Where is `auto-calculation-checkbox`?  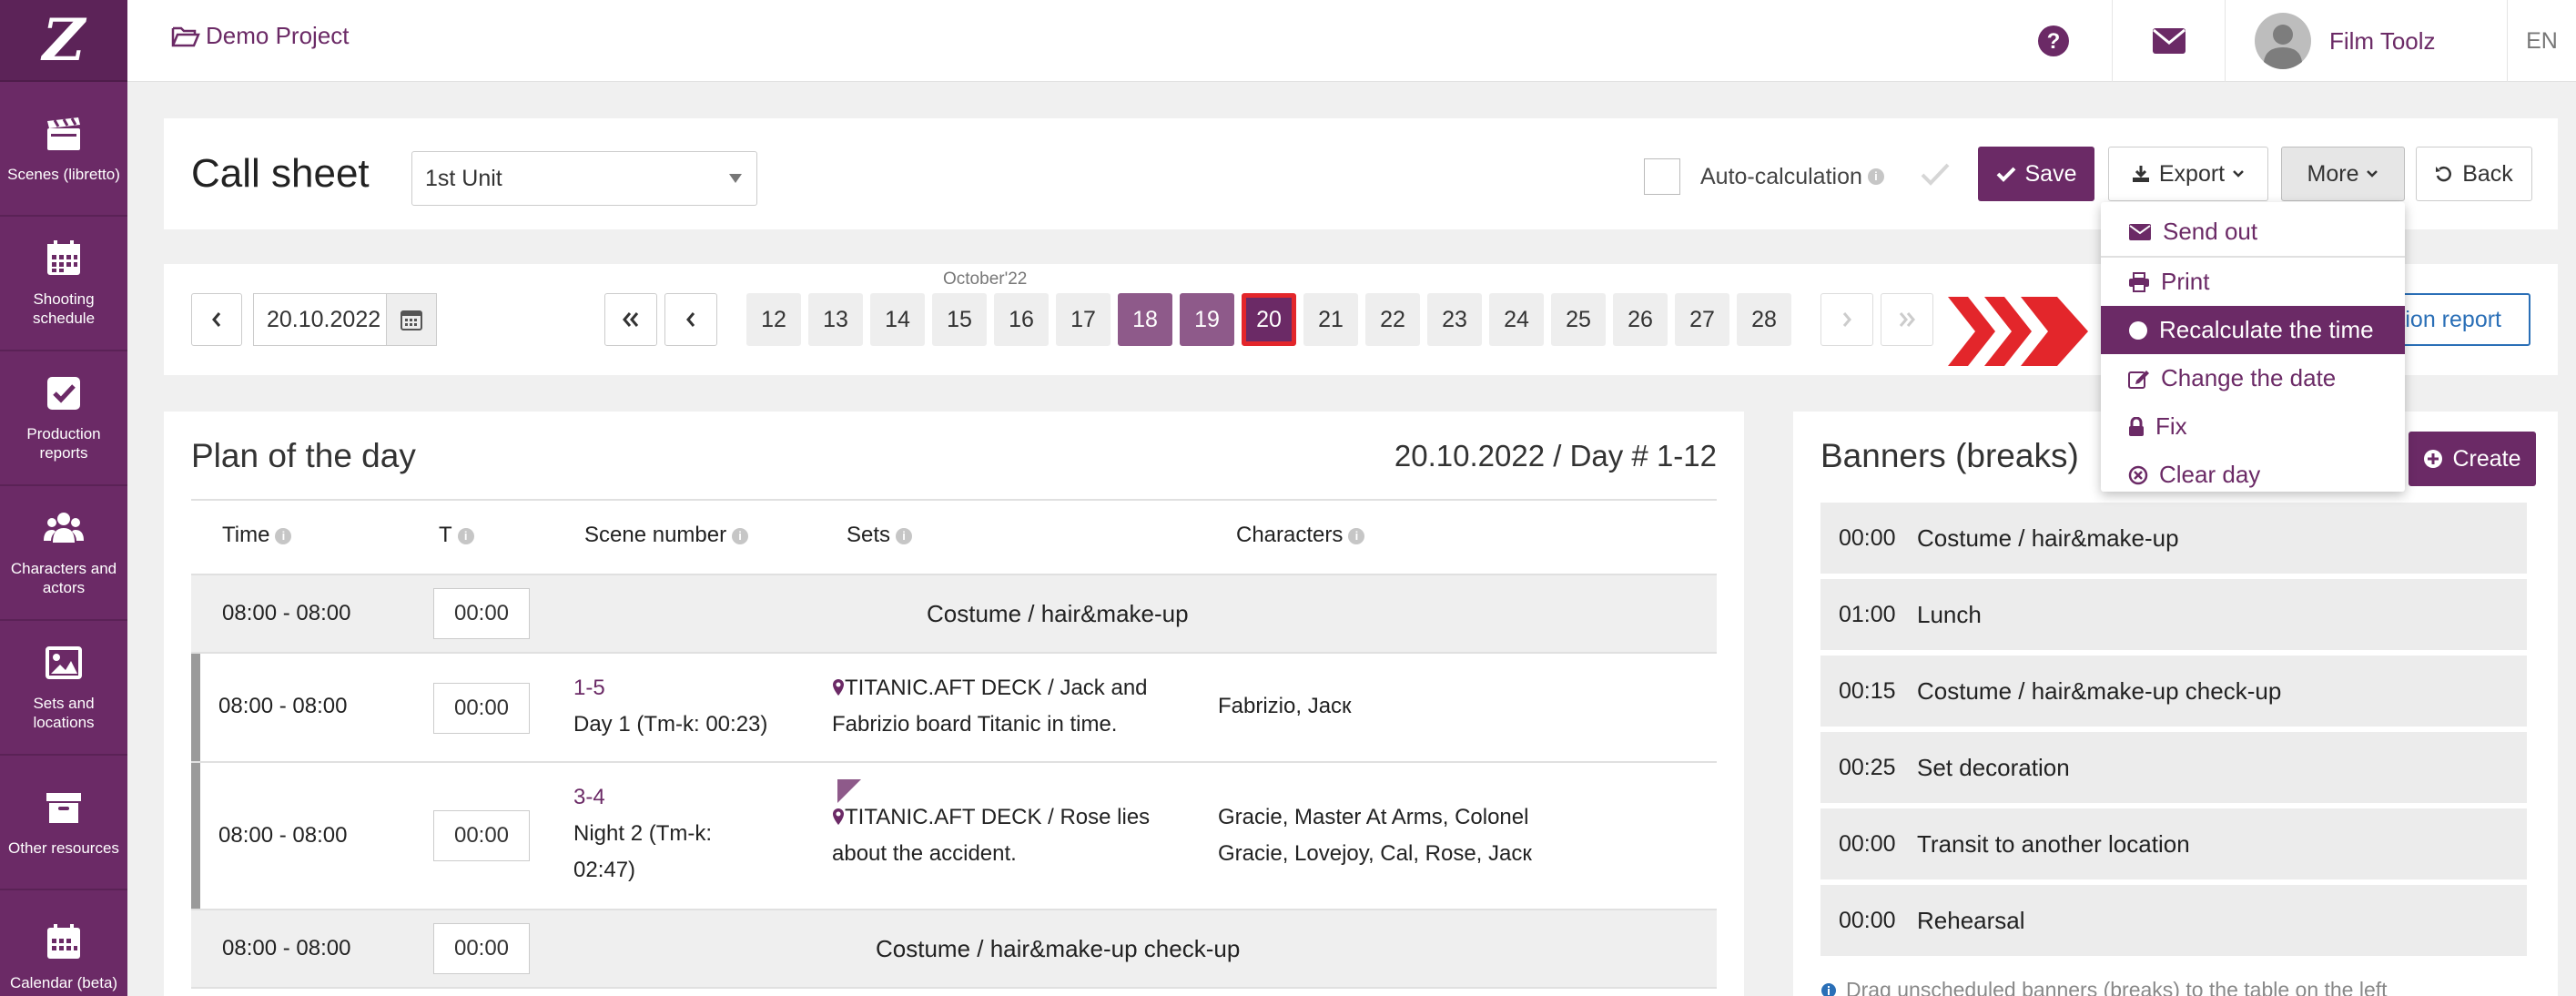
auto-calculation-checkbox is located at coordinates (1662, 176).